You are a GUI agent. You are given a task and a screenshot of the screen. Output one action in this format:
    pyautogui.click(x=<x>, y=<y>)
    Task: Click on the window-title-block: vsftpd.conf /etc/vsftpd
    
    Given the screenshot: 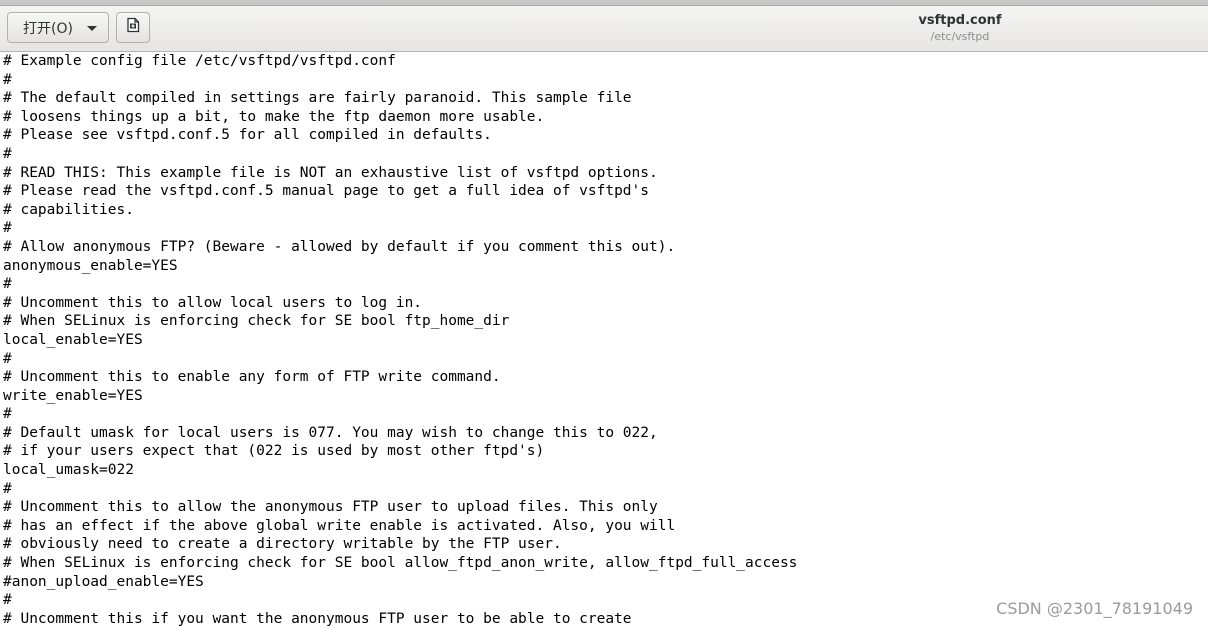 What is the action you would take?
    pyautogui.click(x=960, y=28)
    